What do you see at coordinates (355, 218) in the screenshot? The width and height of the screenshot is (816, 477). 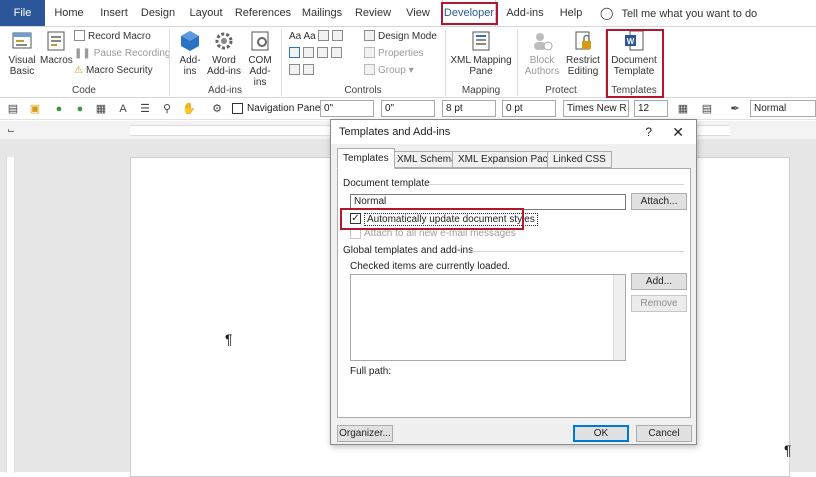 I see `auto-update-styles-checkbox: ✓` at bounding box center [355, 218].